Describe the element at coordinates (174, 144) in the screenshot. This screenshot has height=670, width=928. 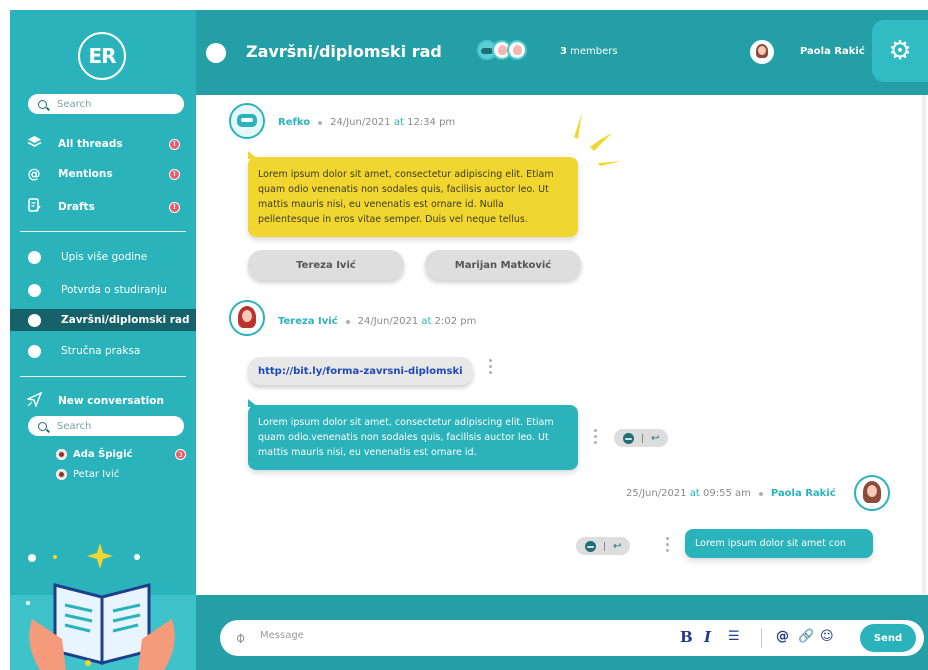
I see `nav-all-threads-badge: !` at that location.